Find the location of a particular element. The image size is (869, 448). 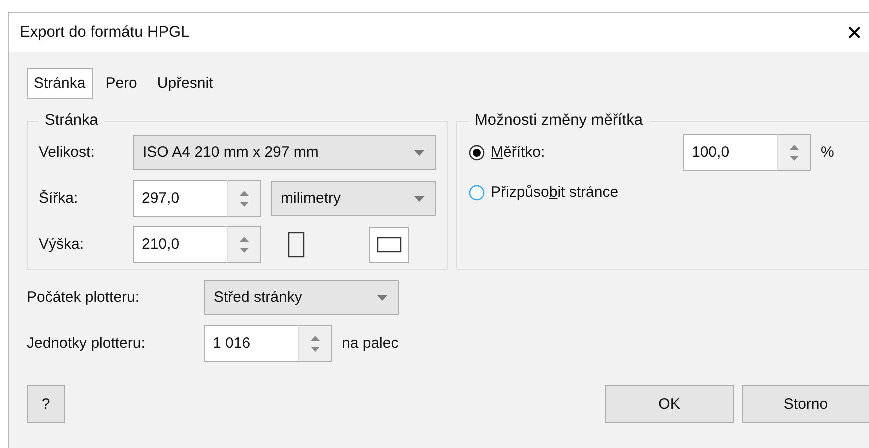

field-label: Počátek plotteru: is located at coordinates (84, 297).